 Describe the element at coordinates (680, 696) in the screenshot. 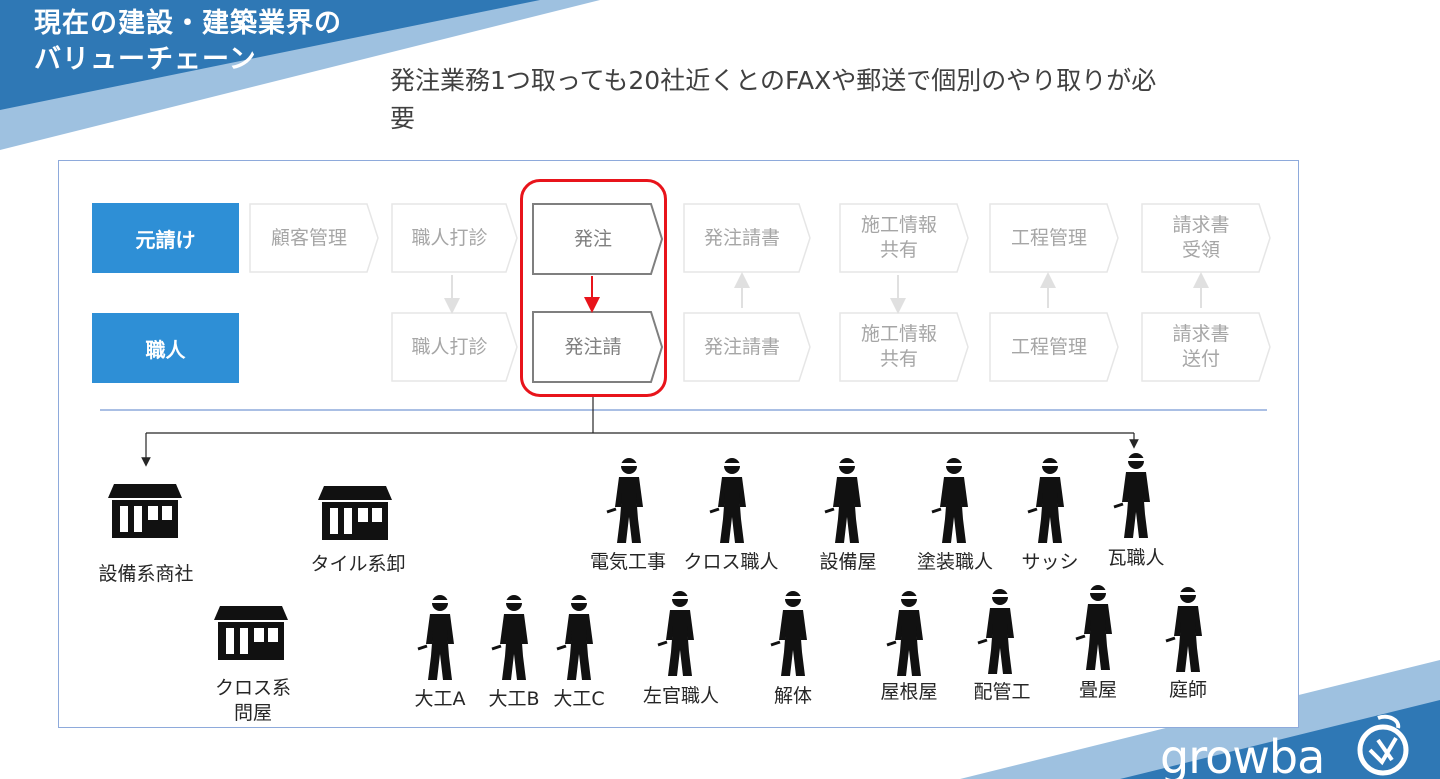

I see `worker-label: 左官職人` at that location.